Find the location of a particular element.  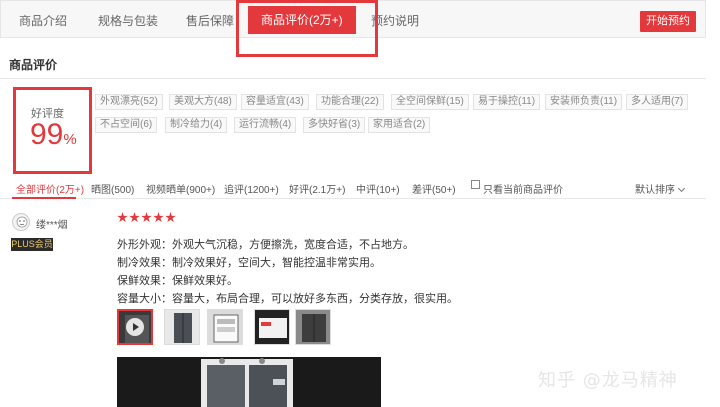

star-rating is located at coordinates (147, 219).